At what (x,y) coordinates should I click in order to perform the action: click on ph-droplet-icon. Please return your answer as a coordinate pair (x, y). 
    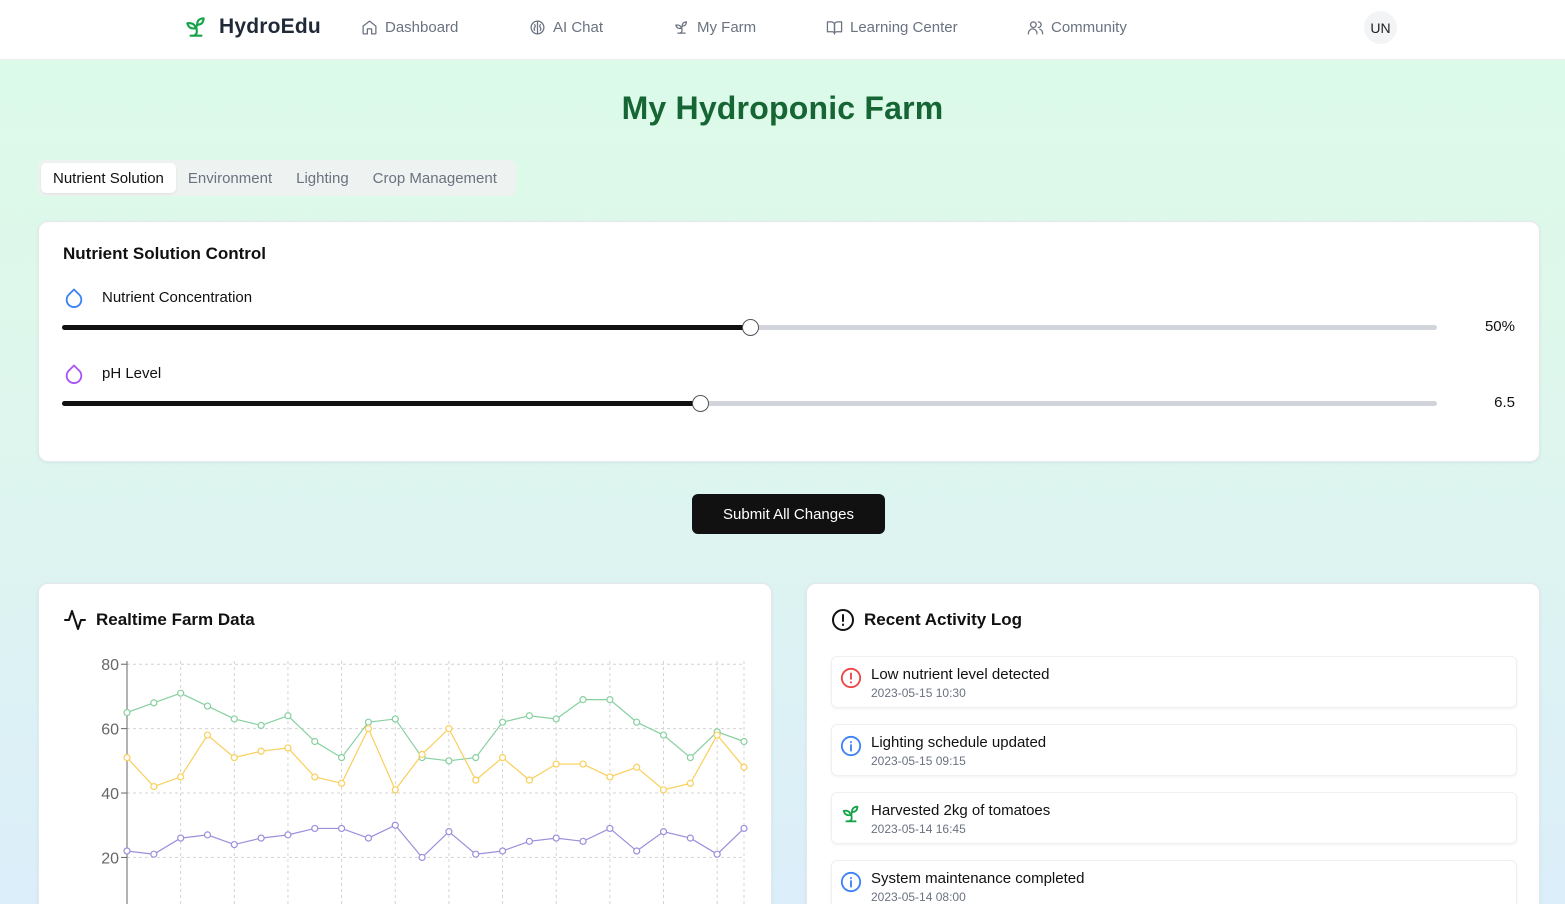
    Looking at the image, I should click on (74, 374).